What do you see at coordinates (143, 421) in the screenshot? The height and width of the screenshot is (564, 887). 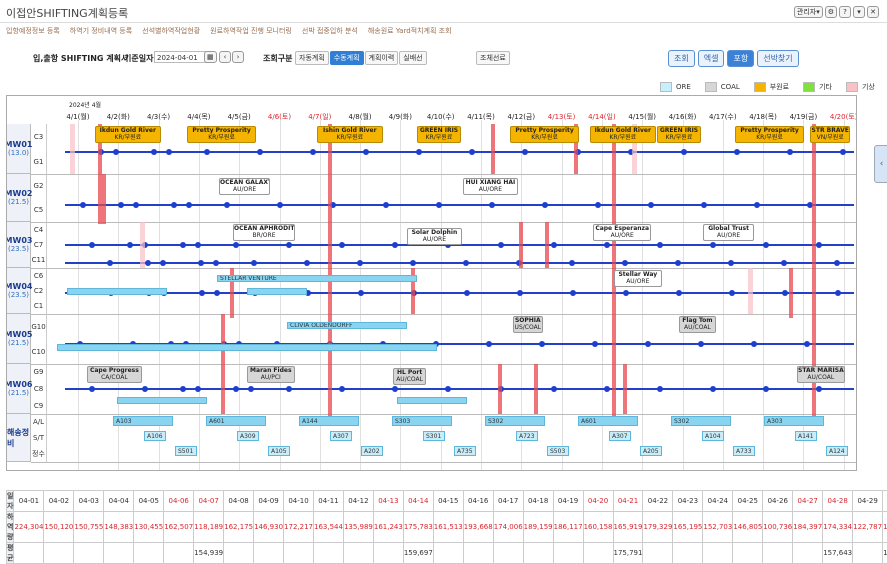 I see `maintenance-block: A103` at bounding box center [143, 421].